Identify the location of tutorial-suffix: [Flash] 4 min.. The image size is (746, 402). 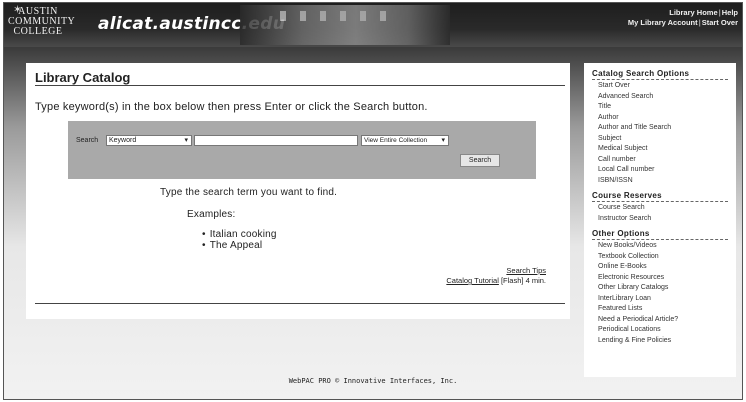
(522, 280).